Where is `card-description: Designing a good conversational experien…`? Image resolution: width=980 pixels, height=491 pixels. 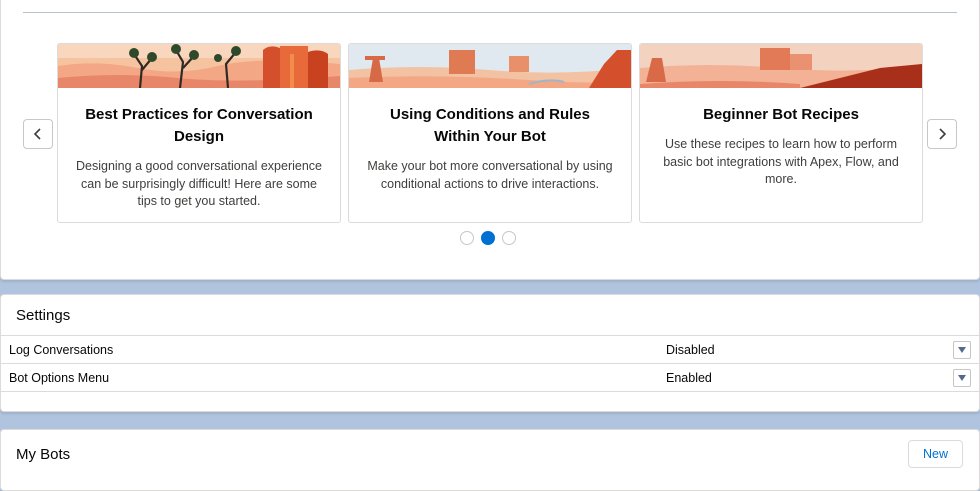
card-description: Designing a good conversational experien… is located at coordinates (199, 183).